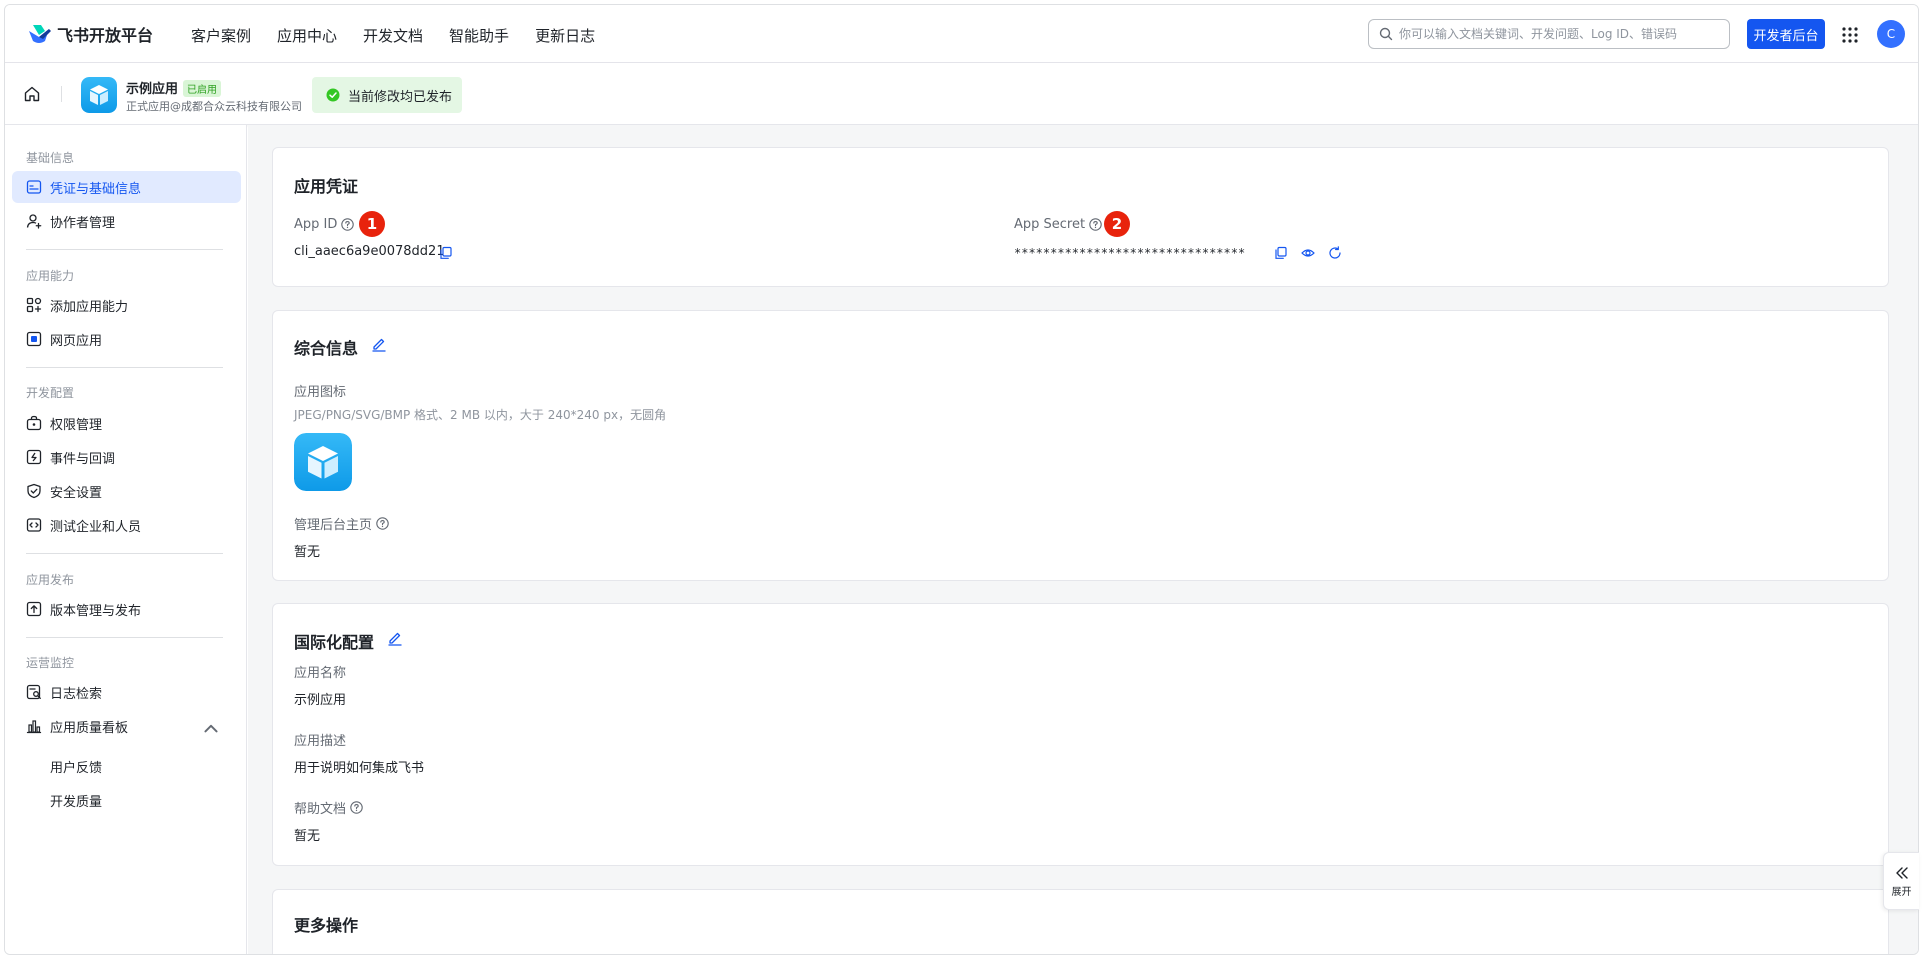 This screenshot has height=959, width=1923. Describe the element at coordinates (40, 34) in the screenshot. I see `feishu-logo-icon` at that location.